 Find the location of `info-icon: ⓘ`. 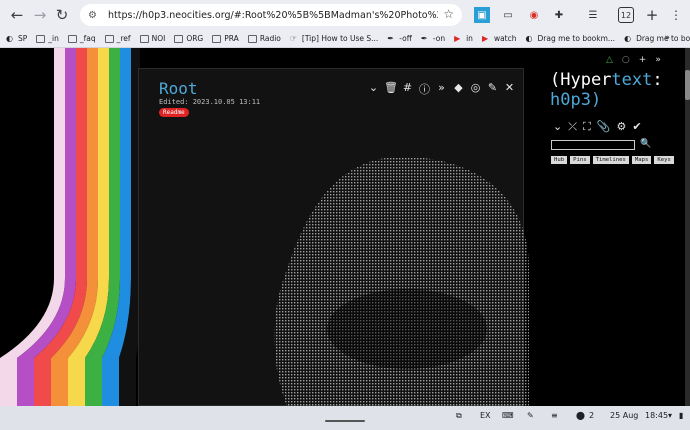

info-icon: ⓘ is located at coordinates (424, 89).